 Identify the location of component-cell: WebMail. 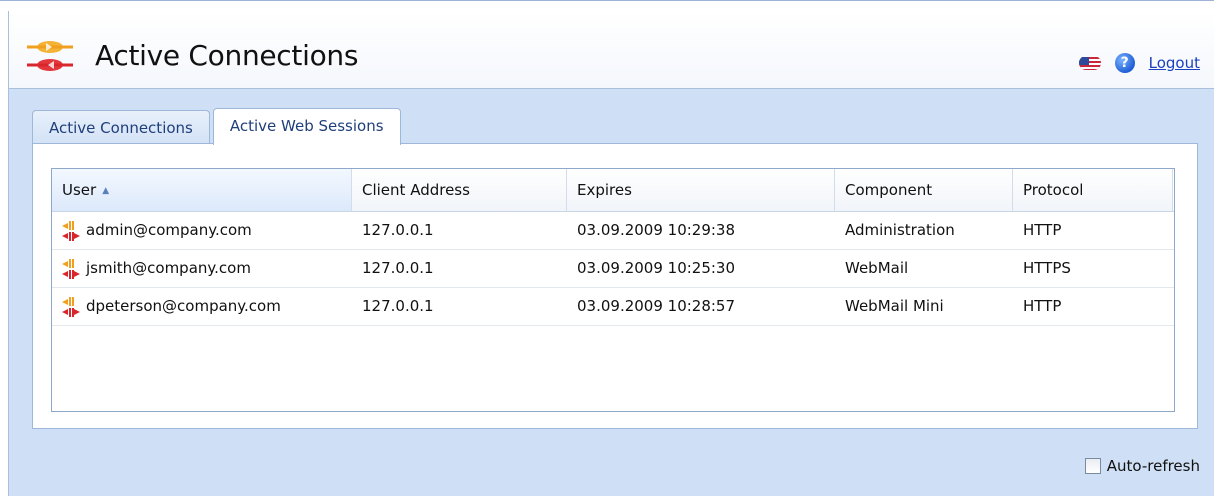
(877, 268).